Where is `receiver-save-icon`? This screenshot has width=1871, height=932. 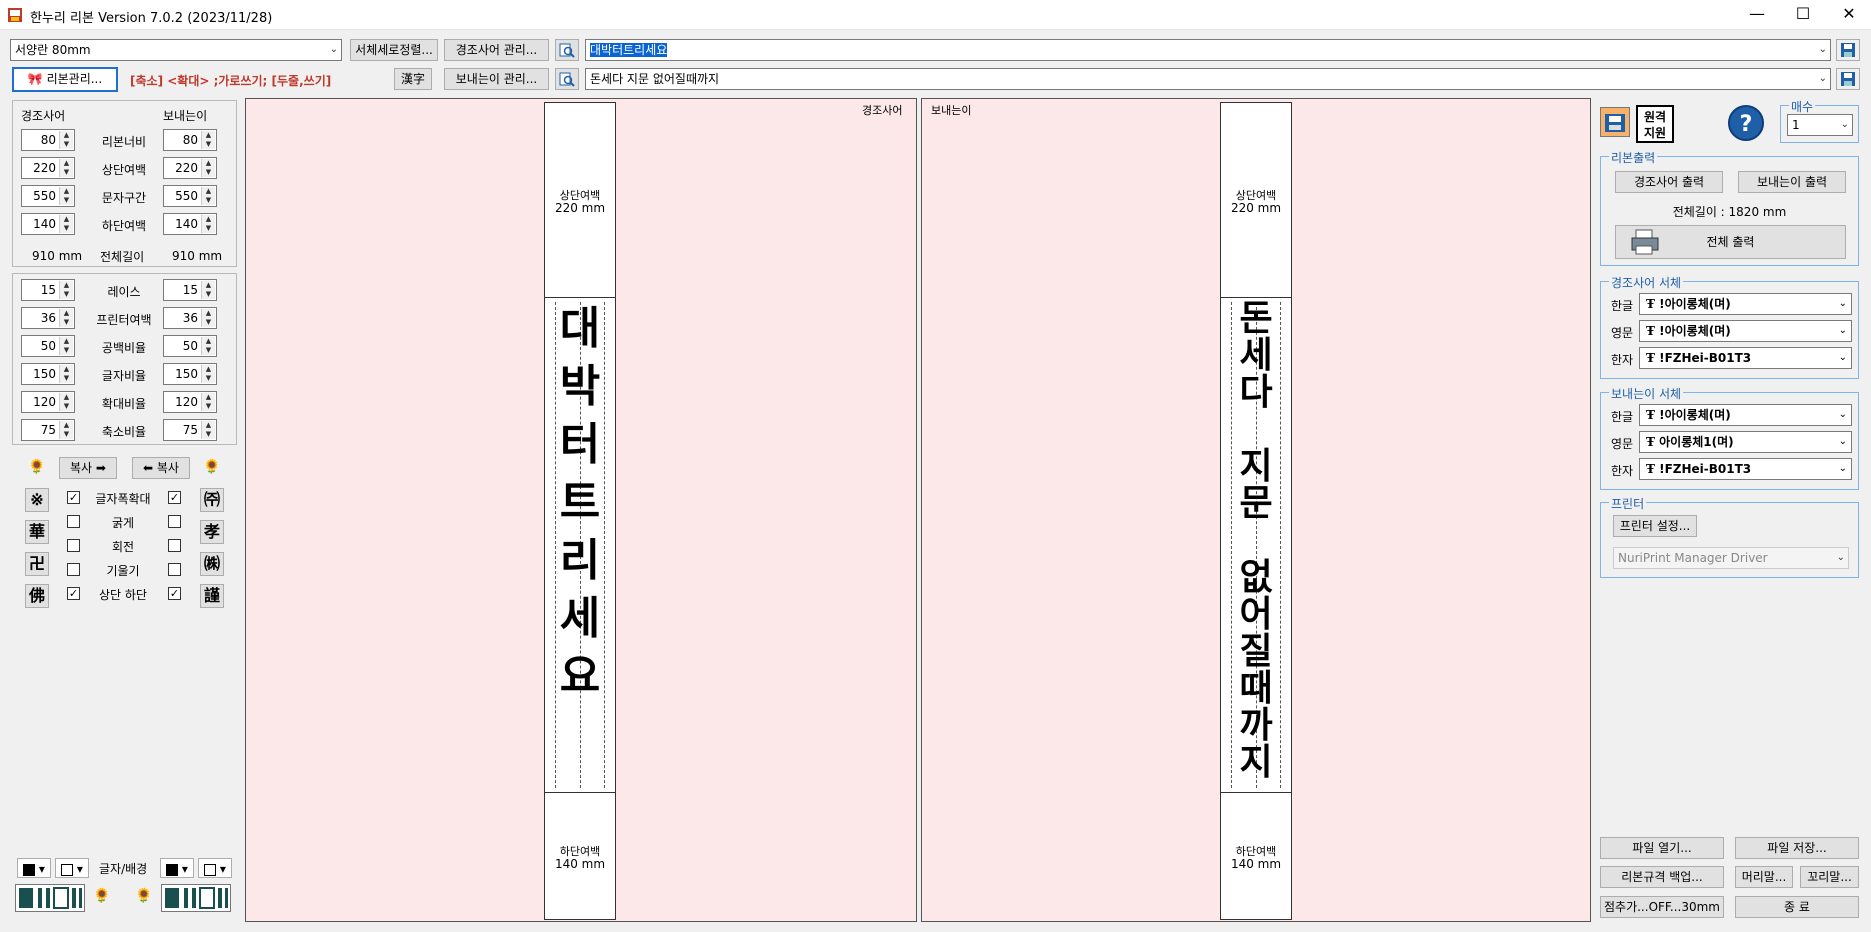
receiver-save-icon is located at coordinates (1848, 79).